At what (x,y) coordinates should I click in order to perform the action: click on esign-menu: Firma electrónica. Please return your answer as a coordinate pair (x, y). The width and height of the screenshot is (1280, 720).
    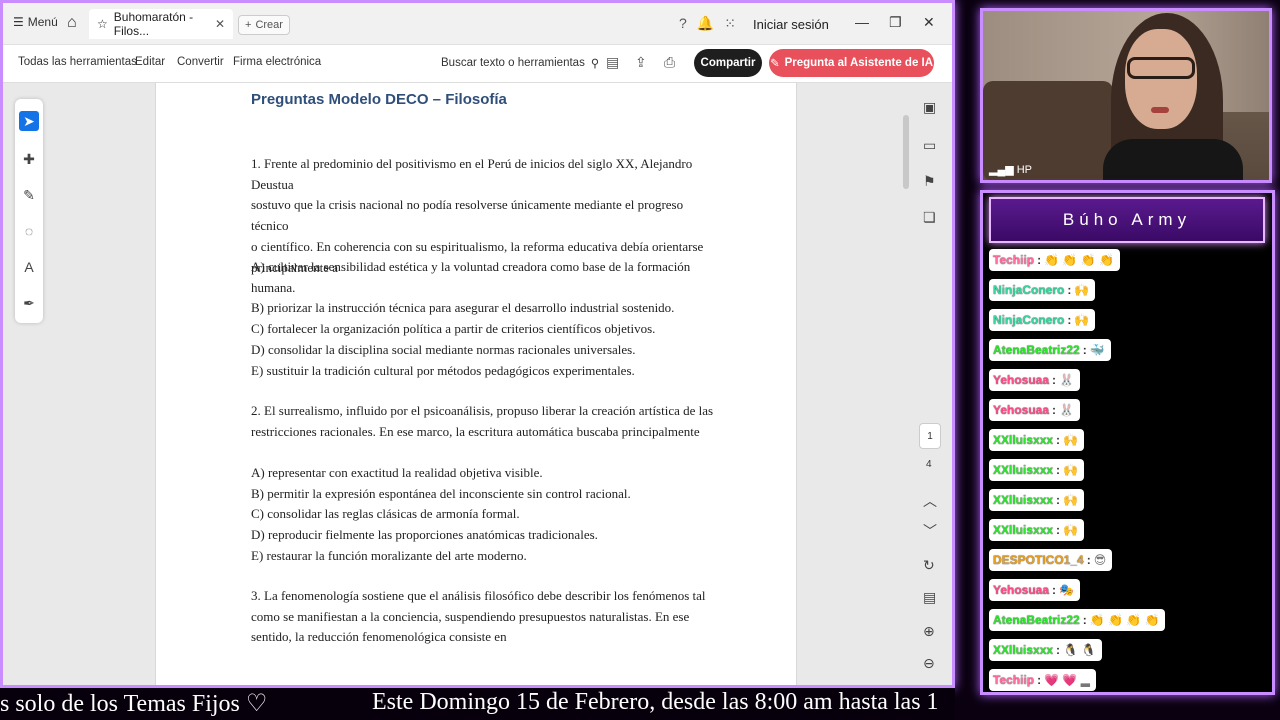
    Looking at the image, I should click on (277, 62).